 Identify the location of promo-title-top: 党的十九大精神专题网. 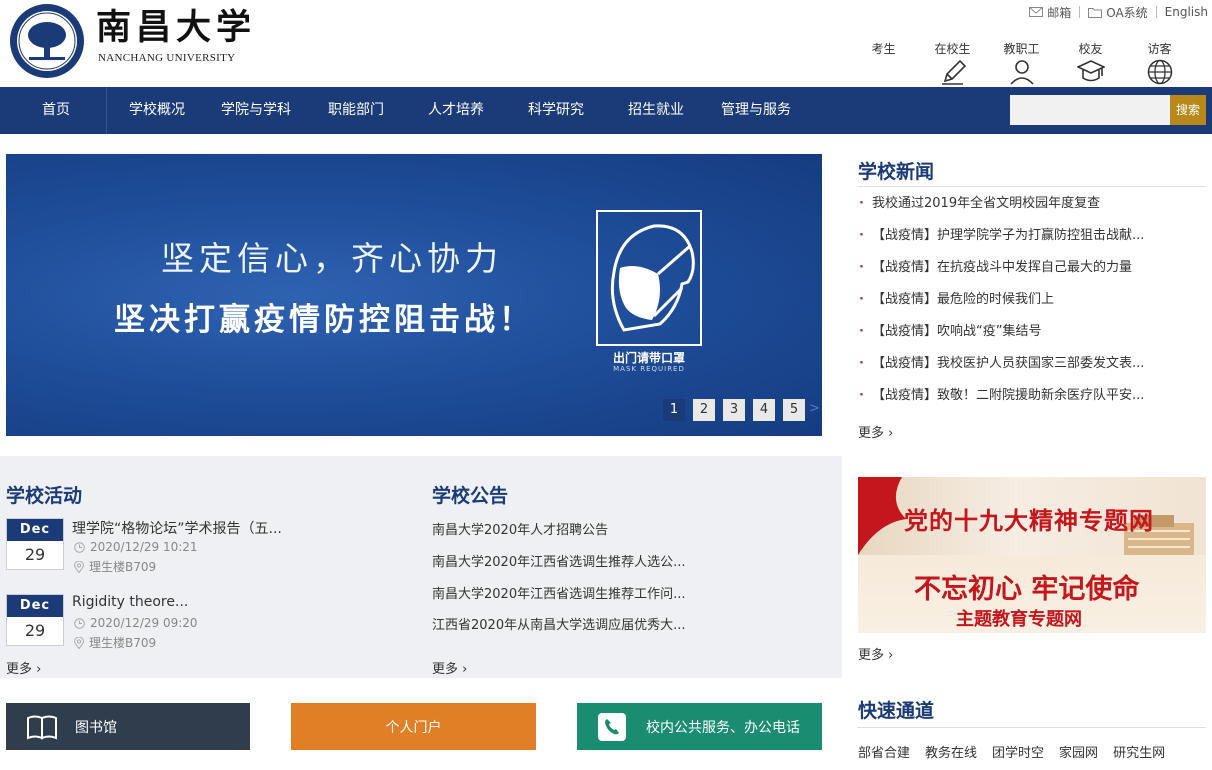
(1029, 520).